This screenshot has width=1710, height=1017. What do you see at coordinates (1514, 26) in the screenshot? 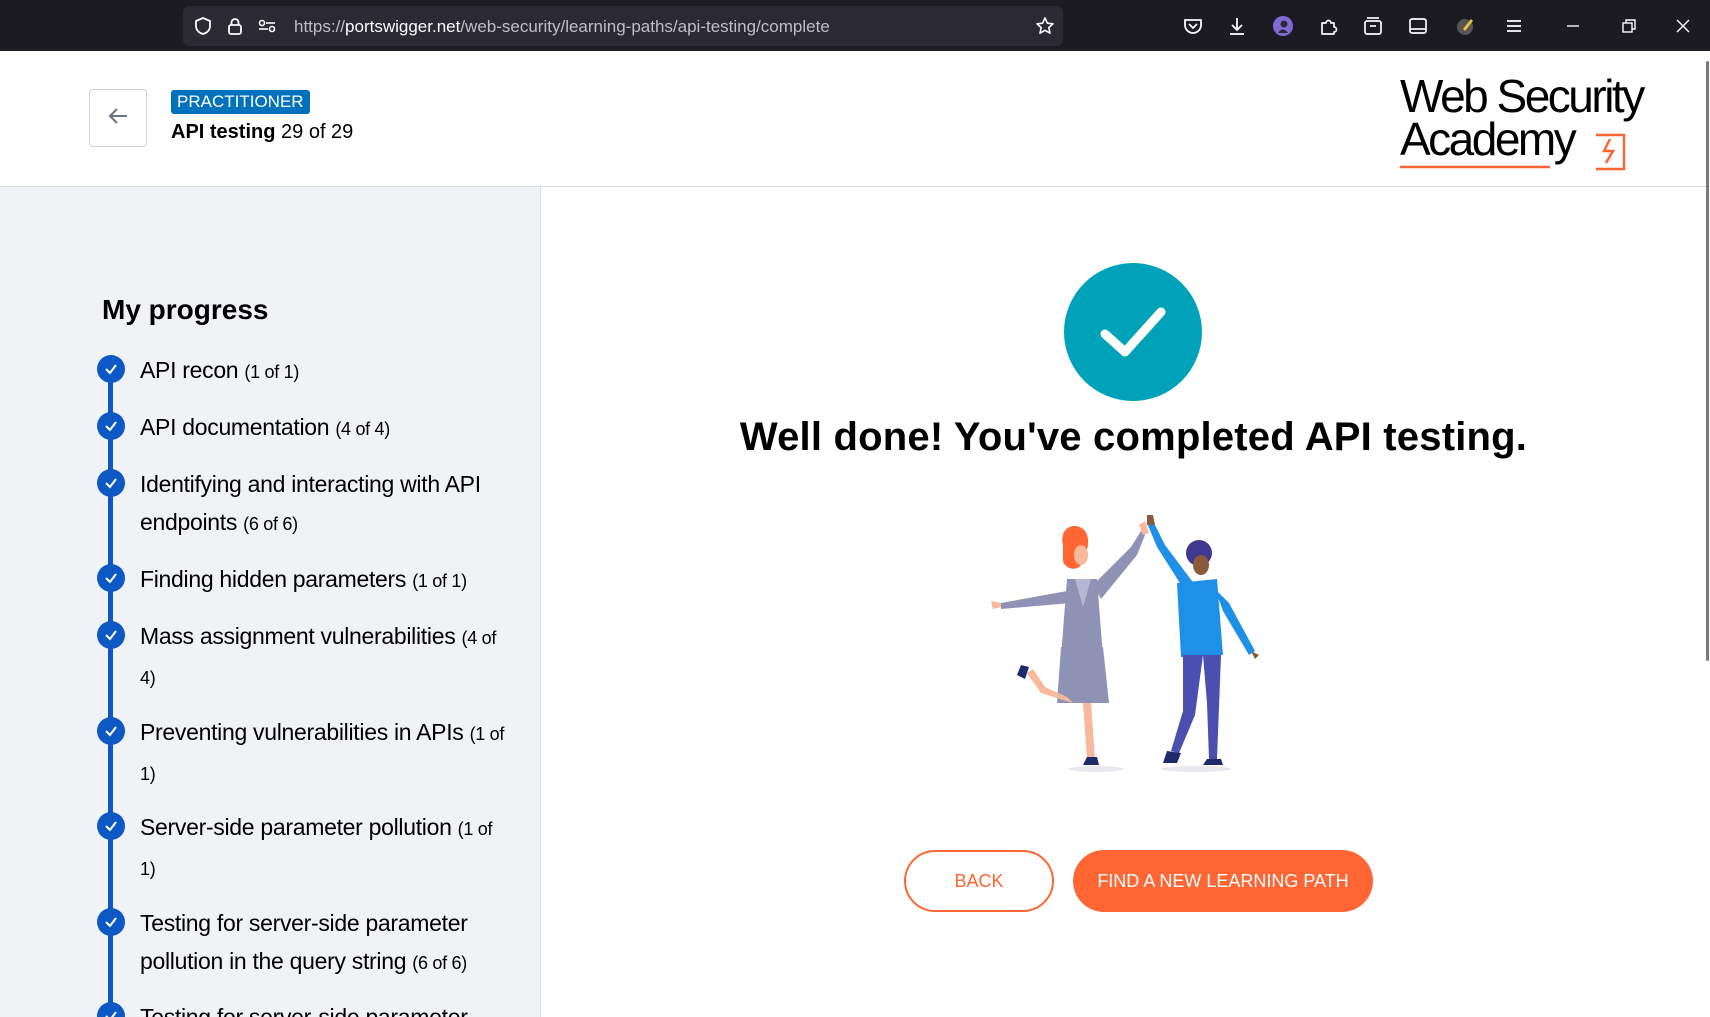
I see `menu-icon` at bounding box center [1514, 26].